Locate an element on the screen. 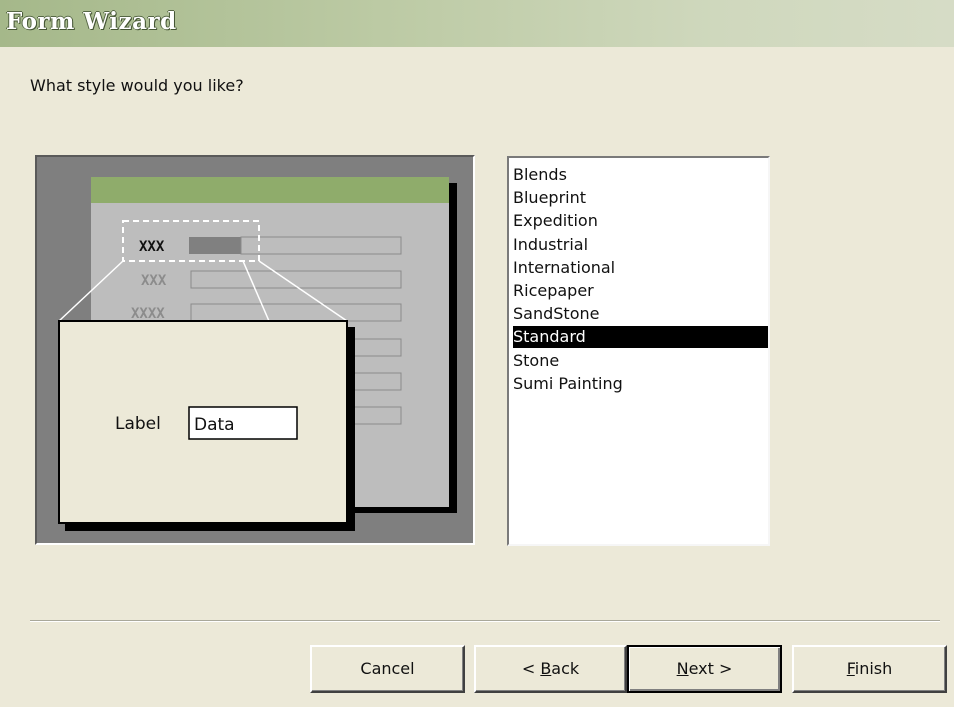 Image resolution: width=954 pixels, height=707 pixels. back-button: < Back is located at coordinates (550, 669).